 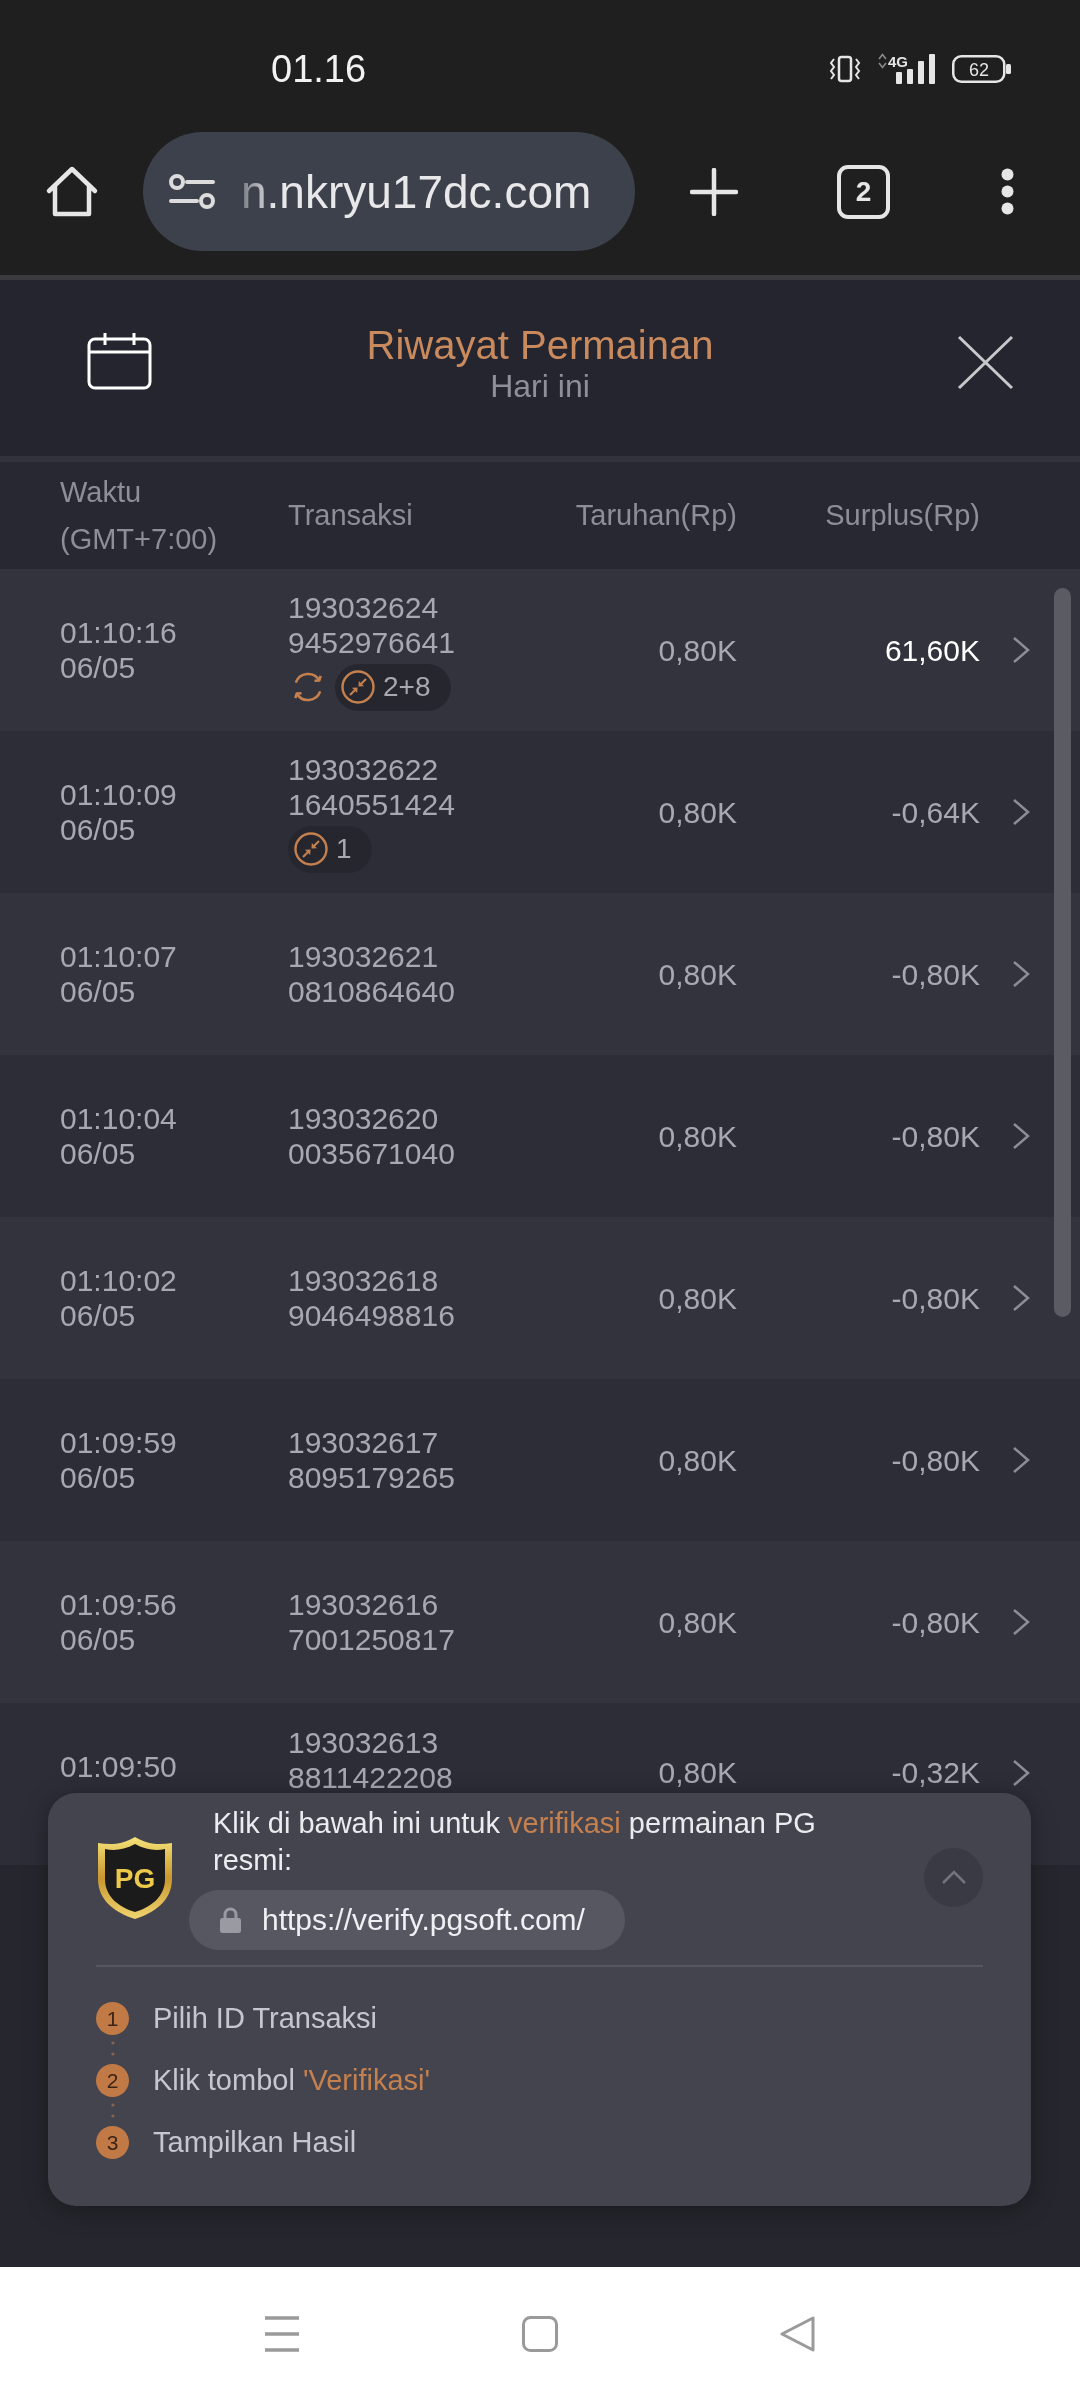 I want to click on close-icon, so click(x=985, y=362).